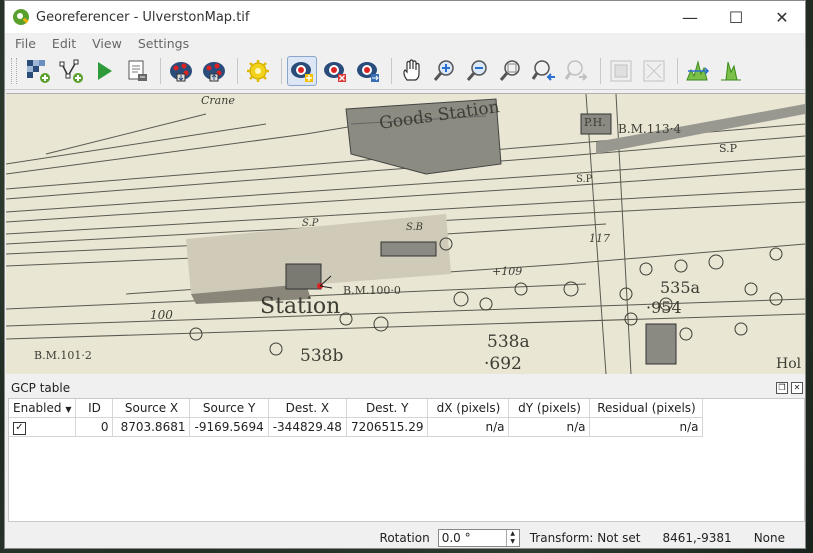 Image resolution: width=813 pixels, height=553 pixels. Describe the element at coordinates (41, 388) in the screenshot. I see `gcp-panel-title: GCP table` at that location.